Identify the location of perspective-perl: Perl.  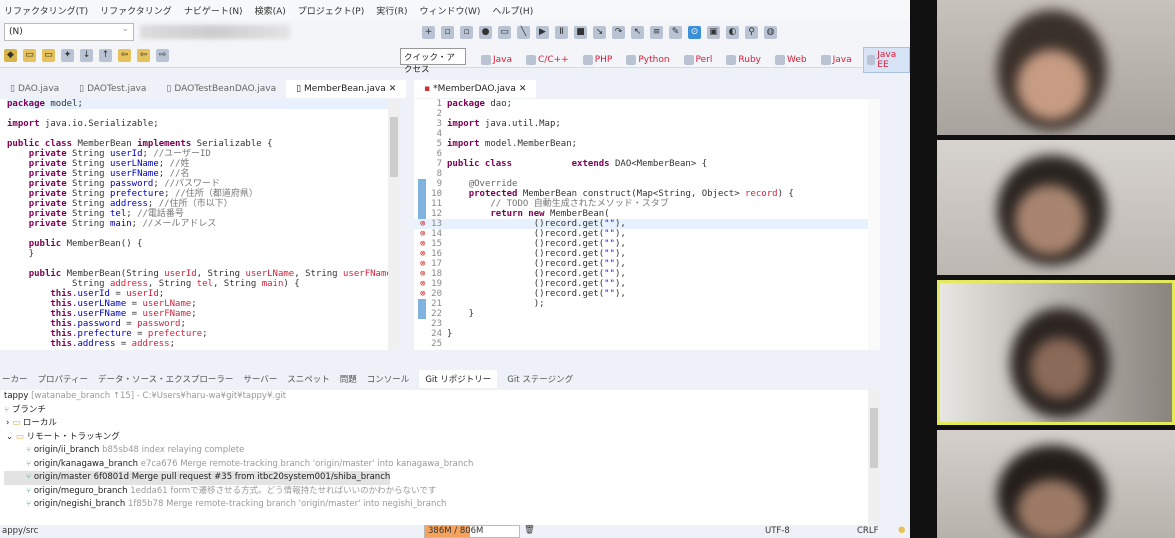
(698, 60).